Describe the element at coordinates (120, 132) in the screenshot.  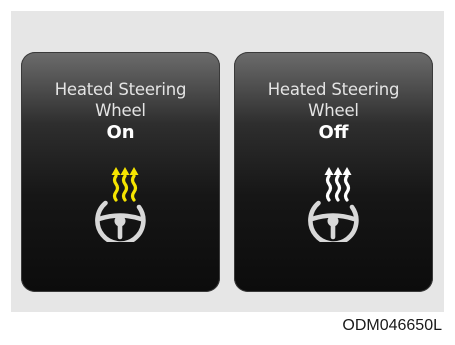
I see `heater-state-label: On` at that location.